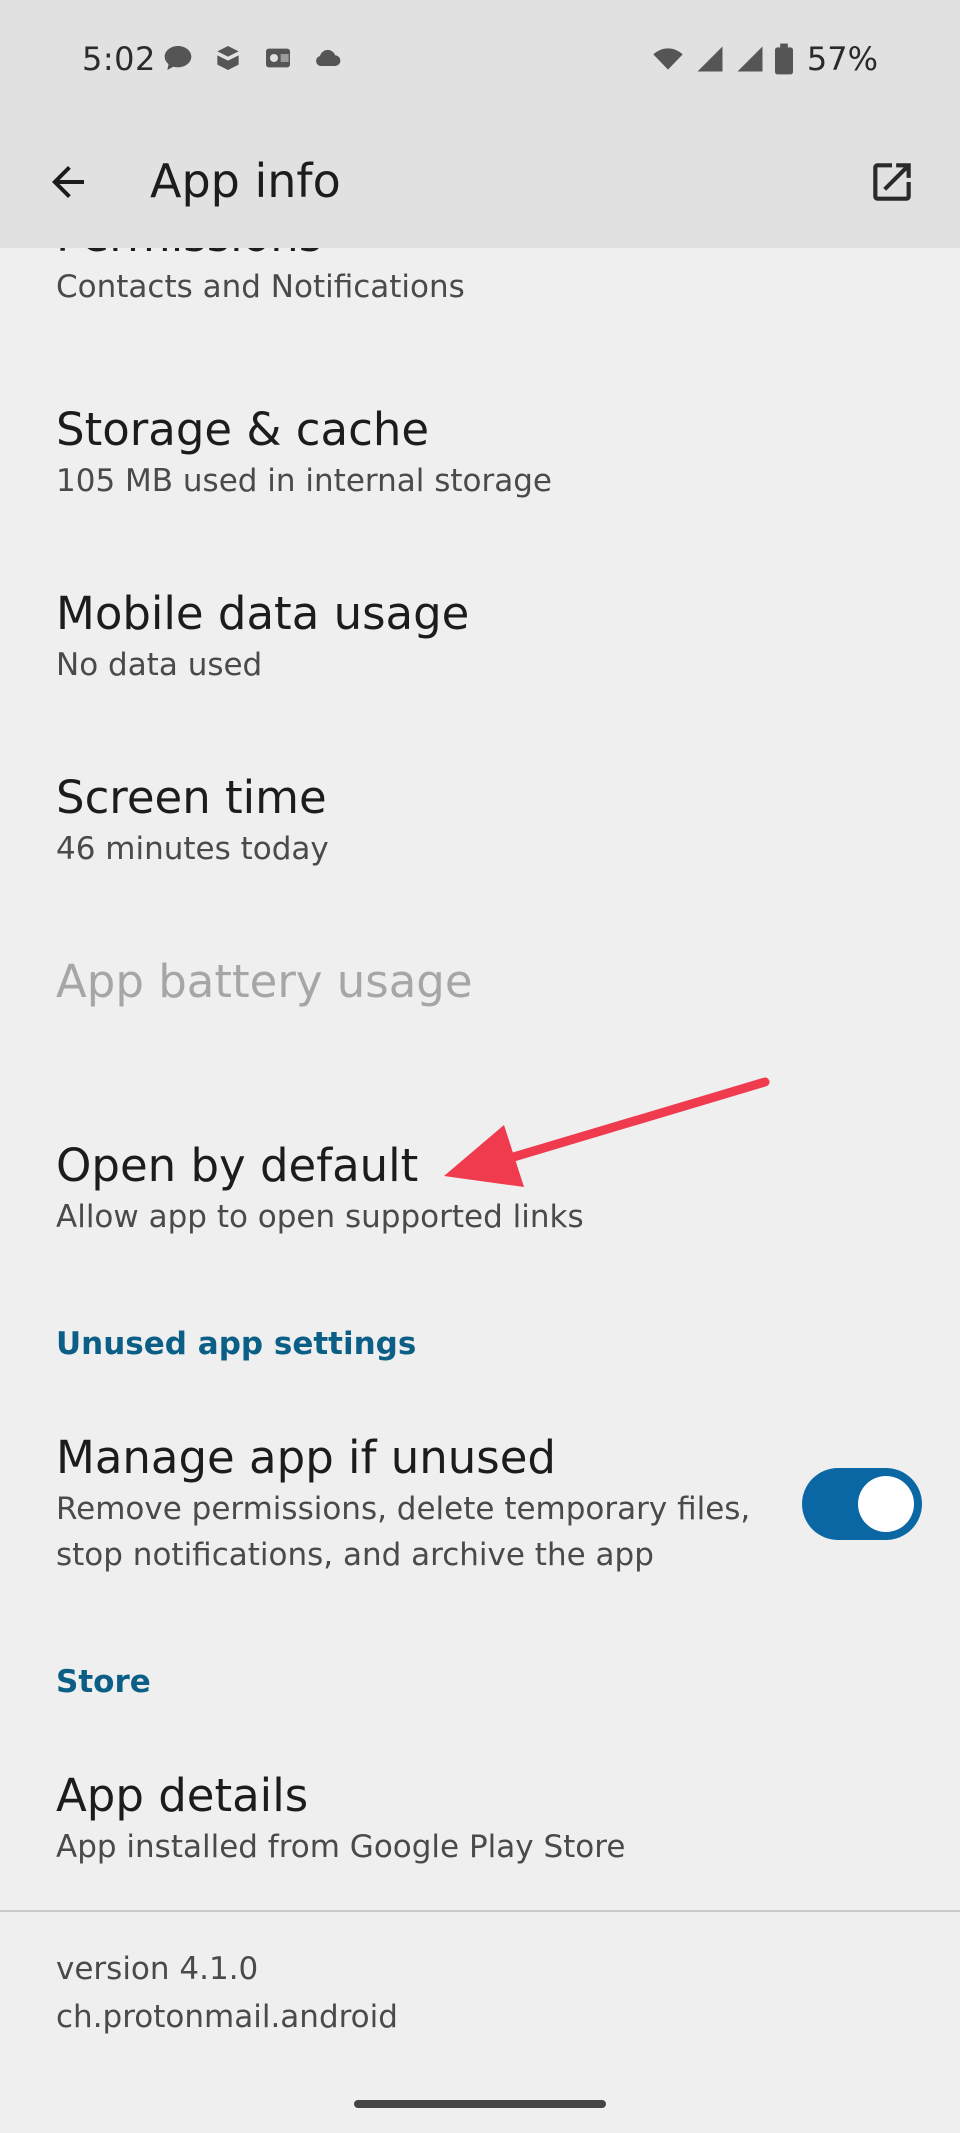 The width and height of the screenshot is (960, 2133). What do you see at coordinates (253, 58) in the screenshot?
I see `notification-icons` at bounding box center [253, 58].